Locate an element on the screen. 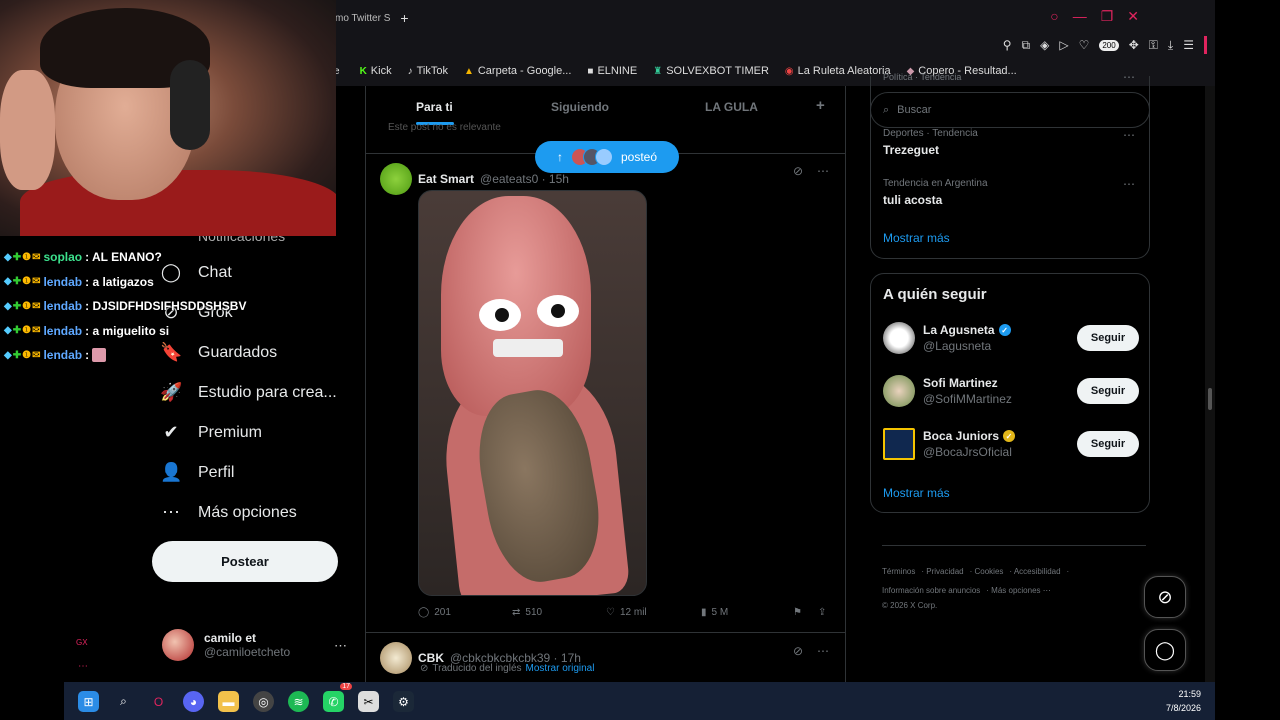 This screenshot has width=1280, height=720. like-button: ♡ 12 mil is located at coordinates (626, 612).